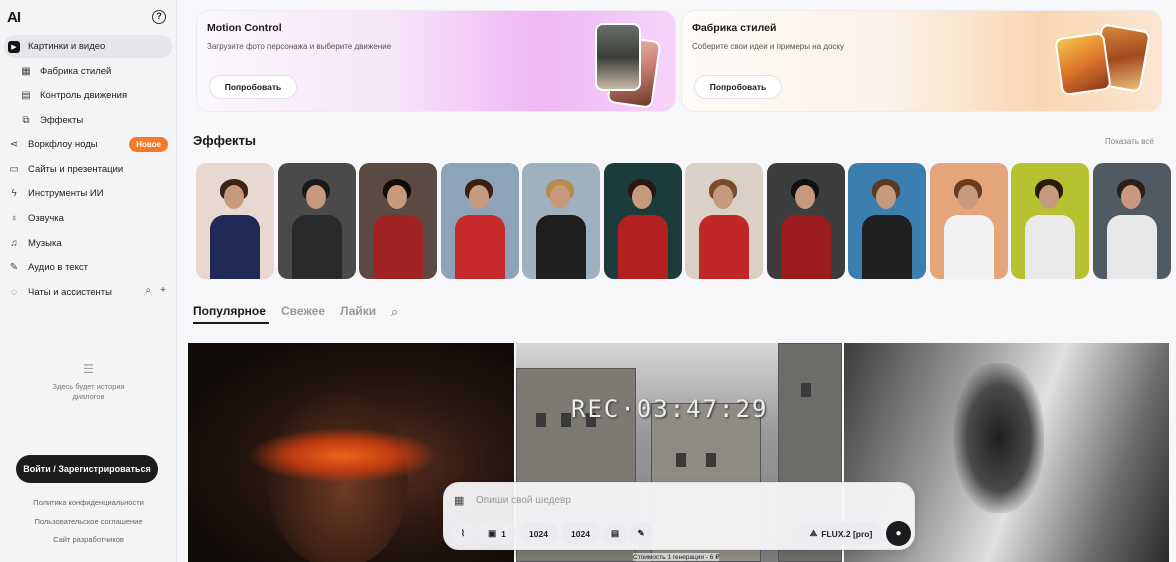  I want to click on sidebar-item-label: Аудио в текст, so click(58, 267).